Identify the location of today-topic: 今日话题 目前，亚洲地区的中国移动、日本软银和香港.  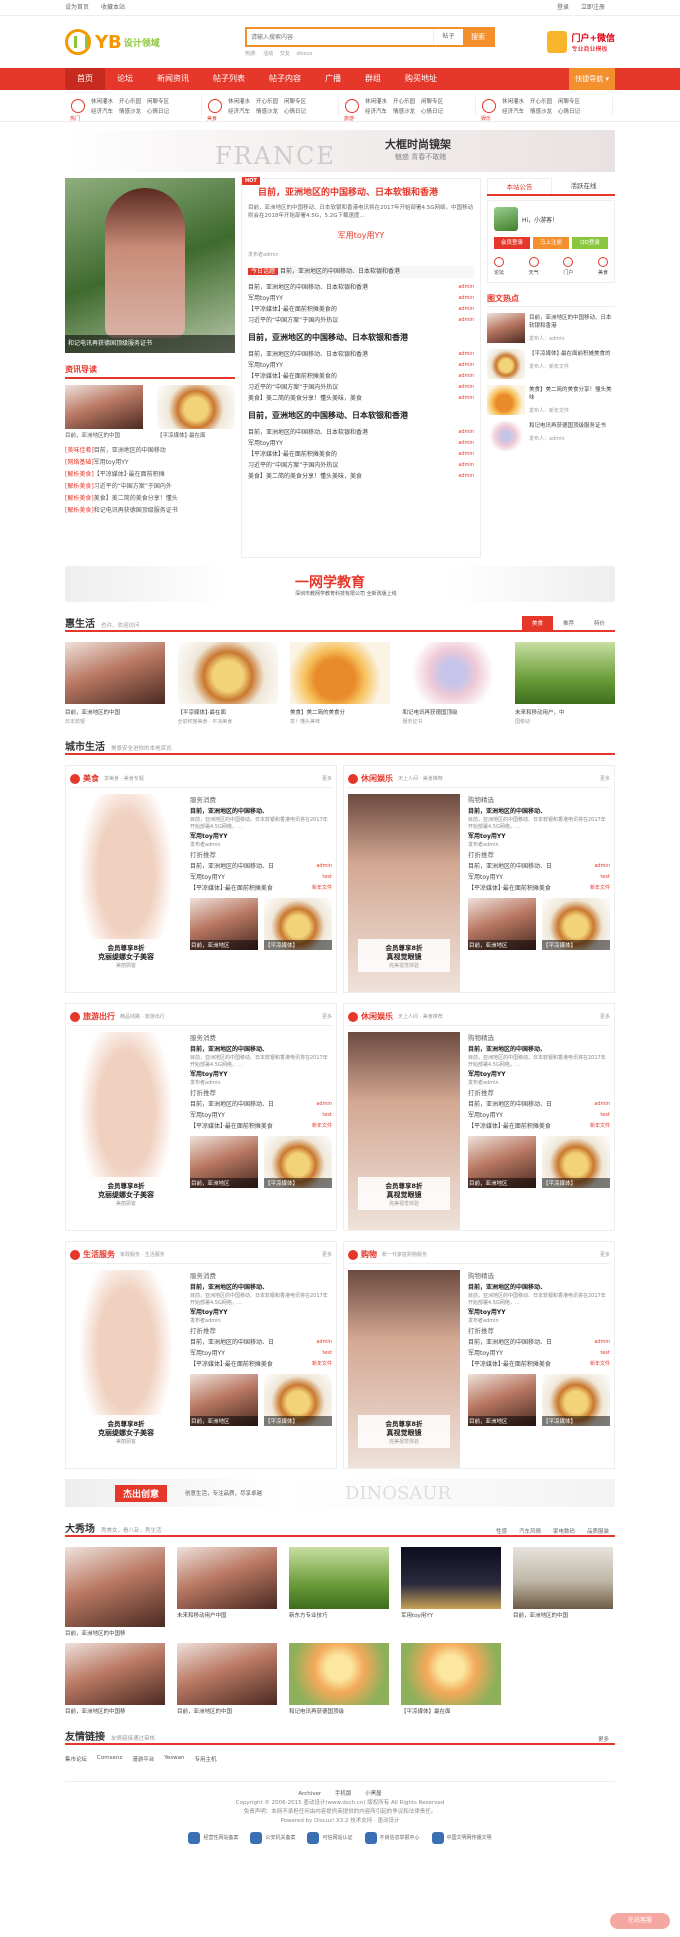
(361, 272).